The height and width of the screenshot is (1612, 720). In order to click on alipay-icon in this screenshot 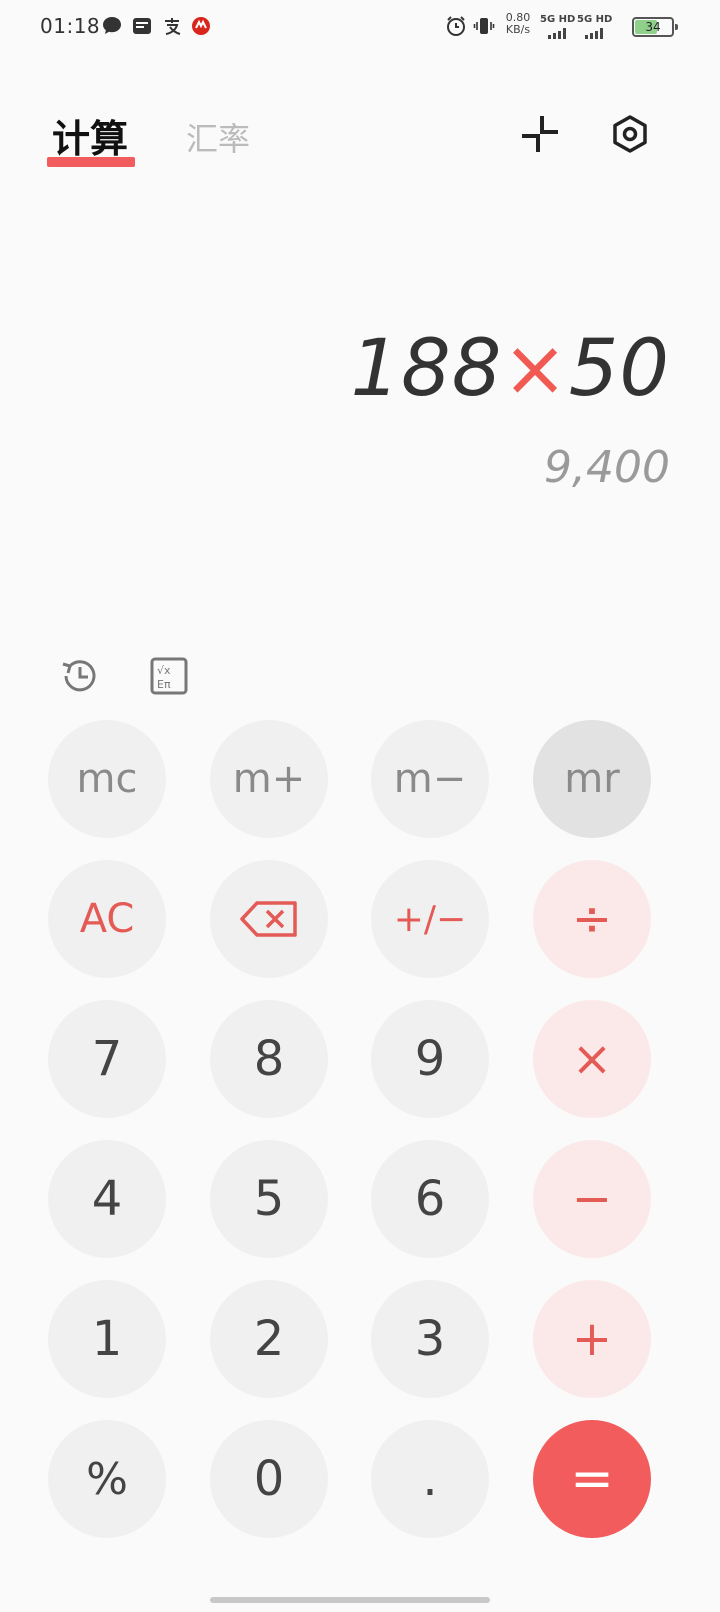, I will do `click(172, 26)`.